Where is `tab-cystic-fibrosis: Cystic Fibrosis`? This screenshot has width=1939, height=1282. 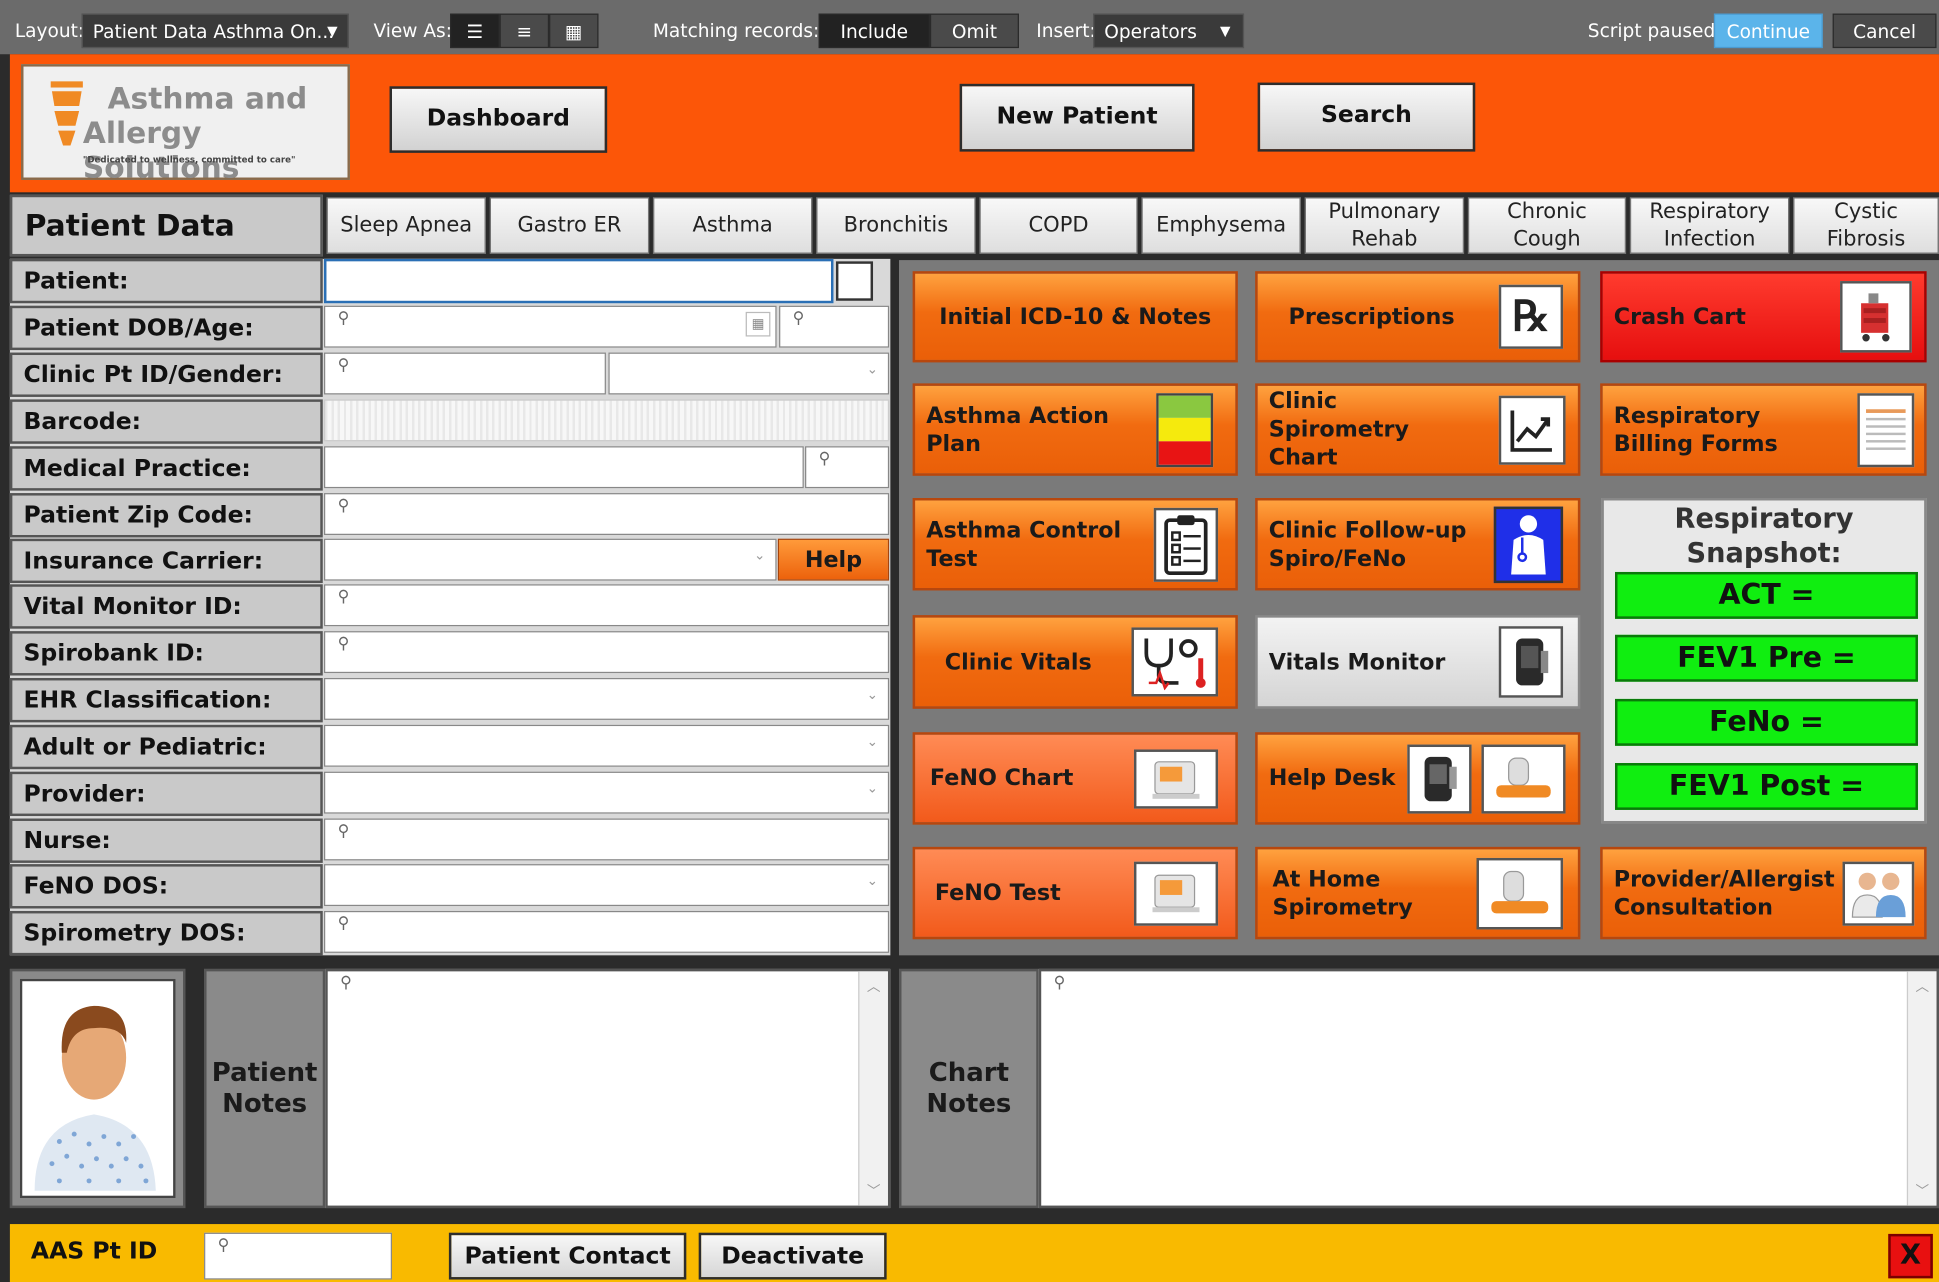 tab-cystic-fibrosis: Cystic Fibrosis is located at coordinates (1866, 225).